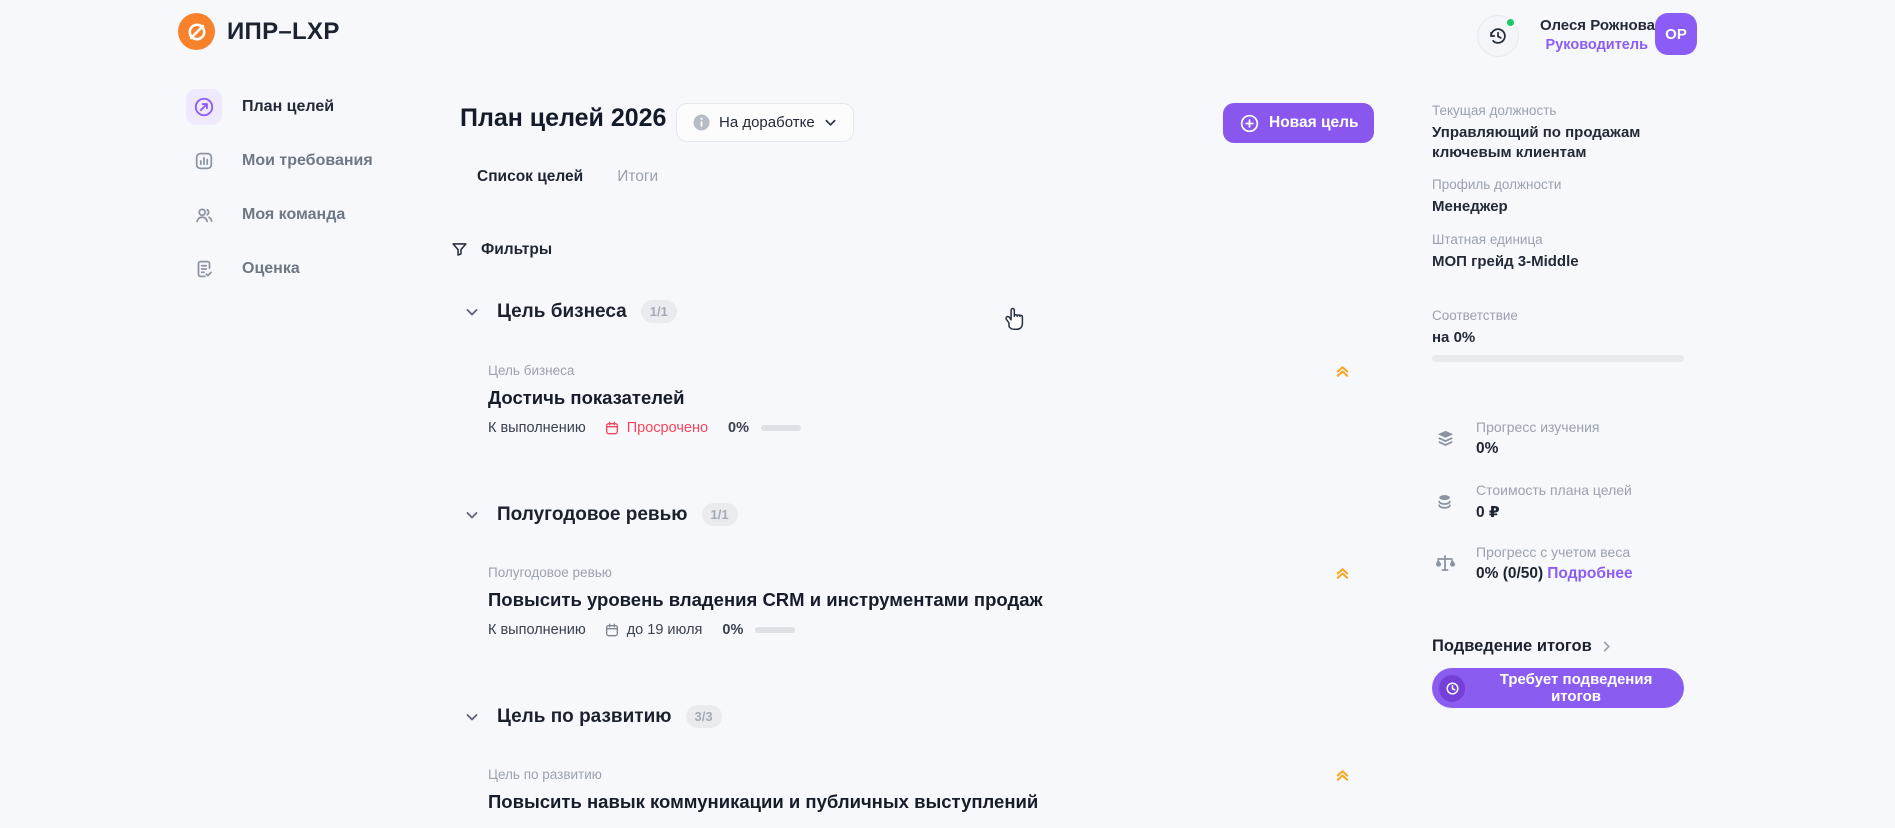 The height and width of the screenshot is (828, 1895). Describe the element at coordinates (307, 160) in the screenshot. I see `sidebar-item-label: Мои требования` at that location.